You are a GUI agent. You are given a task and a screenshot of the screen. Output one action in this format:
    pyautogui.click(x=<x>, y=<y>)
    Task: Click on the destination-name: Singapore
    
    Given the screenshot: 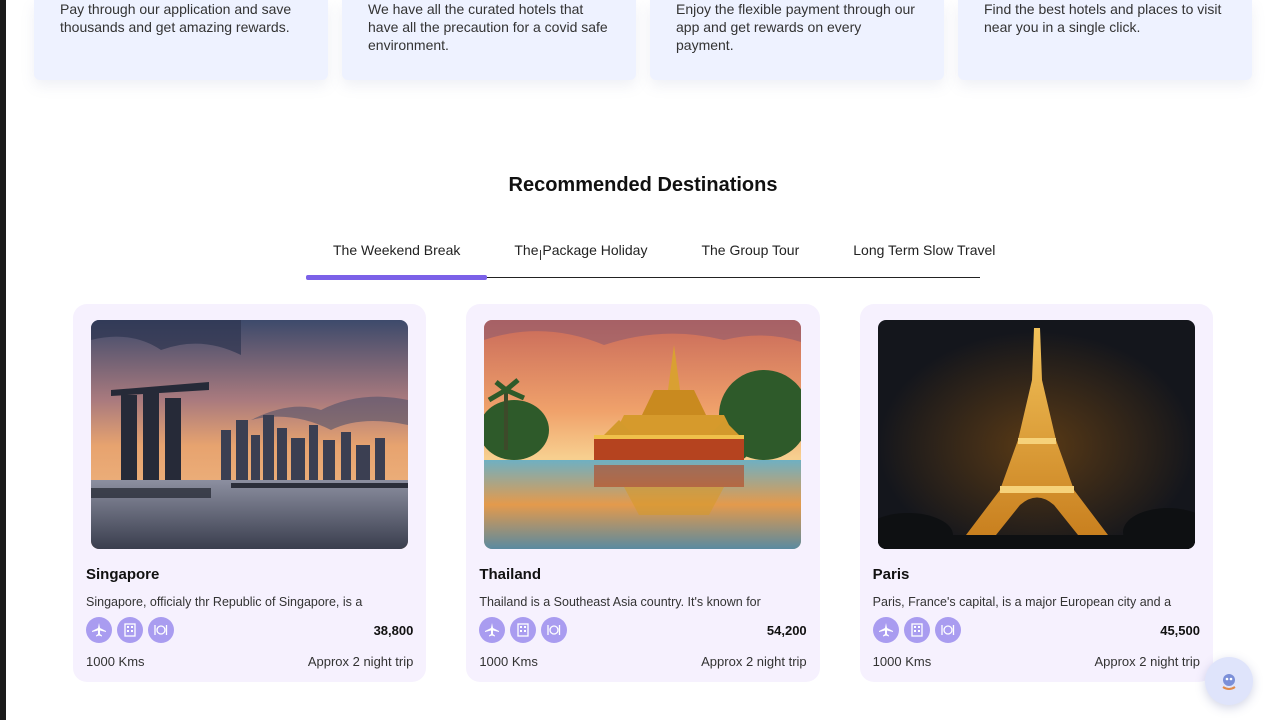 What is the action you would take?
    pyautogui.click(x=123, y=574)
    